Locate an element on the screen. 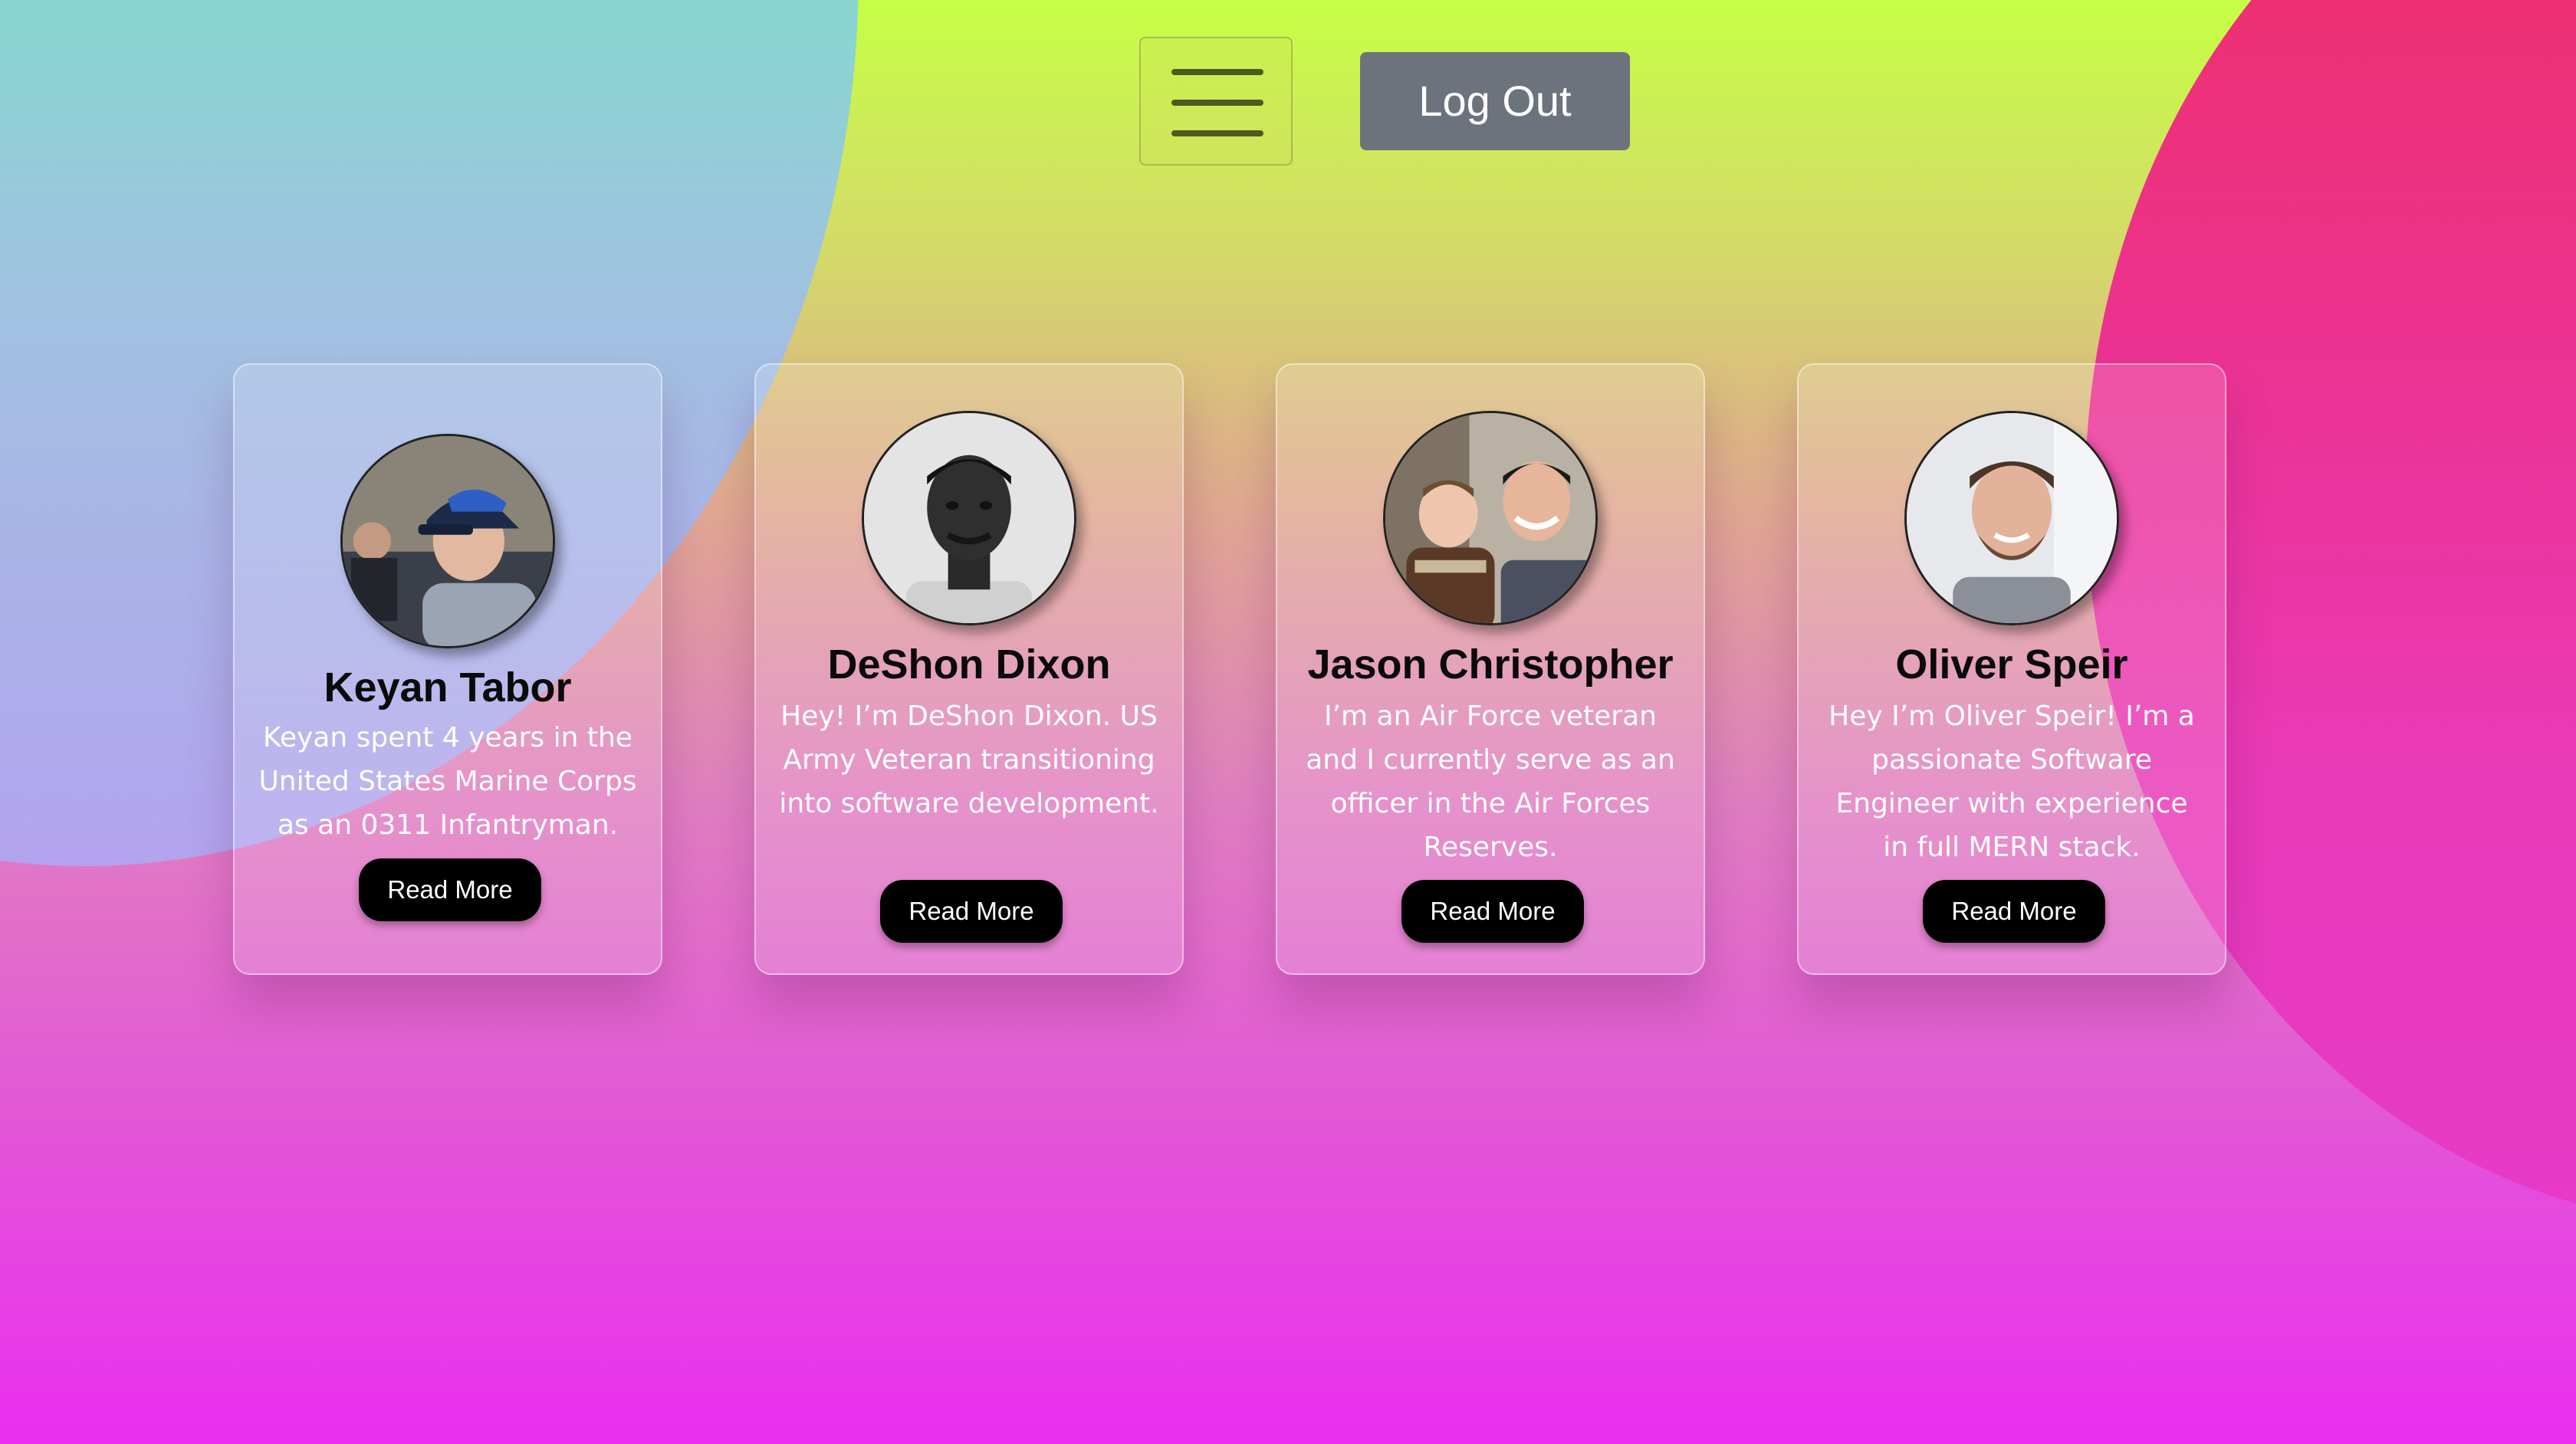  avatar-jason-image is located at coordinates (1490, 518).